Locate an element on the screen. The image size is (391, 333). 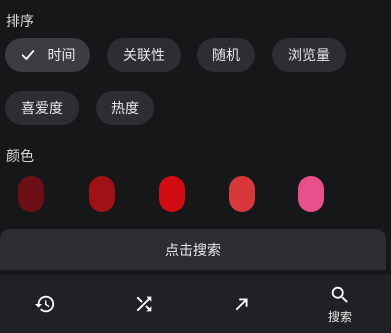
sort-chip-label: 关联性 is located at coordinates (144, 56).